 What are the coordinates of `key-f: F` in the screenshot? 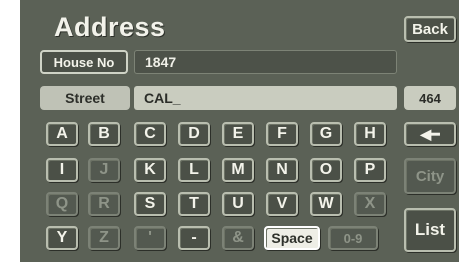 It's located at (282, 134).